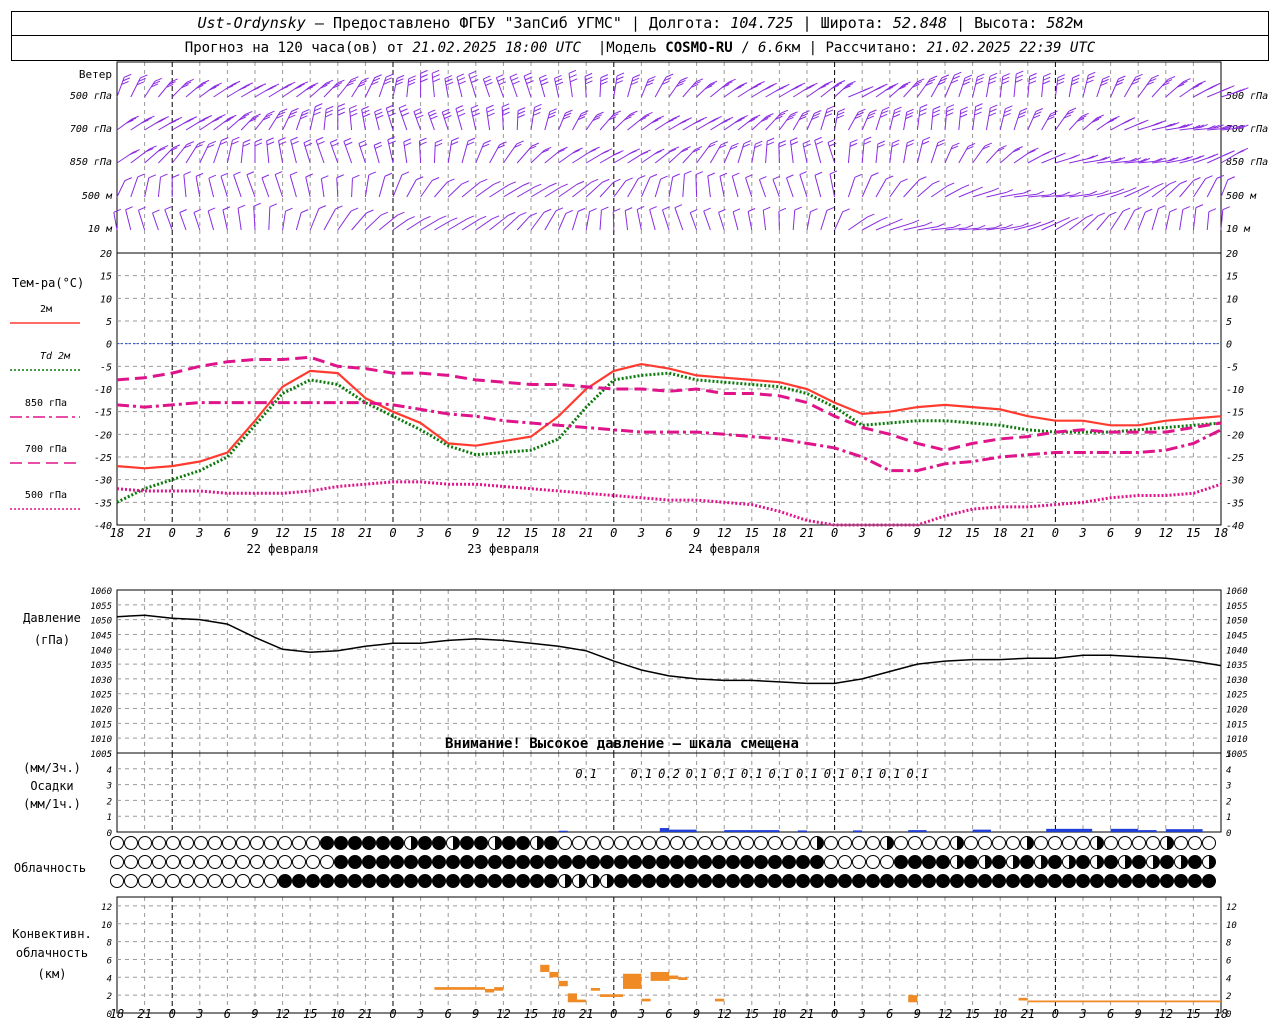  I want to click on hour-tick-label-bottom: 0, so click(1055, 1014).